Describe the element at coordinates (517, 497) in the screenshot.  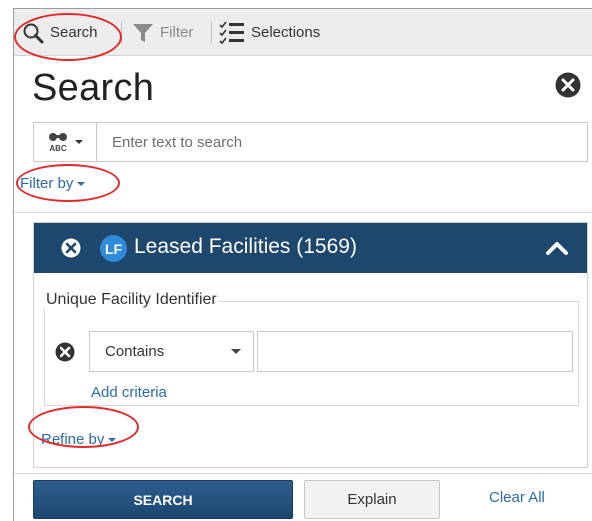
I see `clear-all-link: Clear All` at that location.